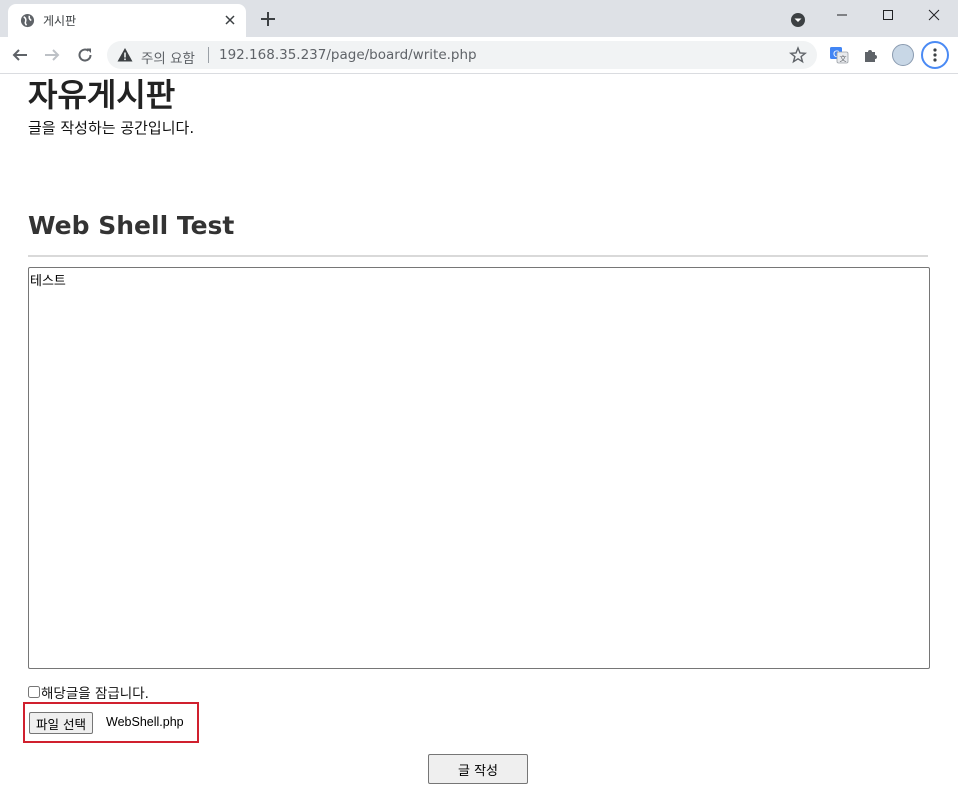 This screenshot has width=958, height=801. Describe the element at coordinates (479, 18) in the screenshot. I see `tab-strip: 게시판` at that location.